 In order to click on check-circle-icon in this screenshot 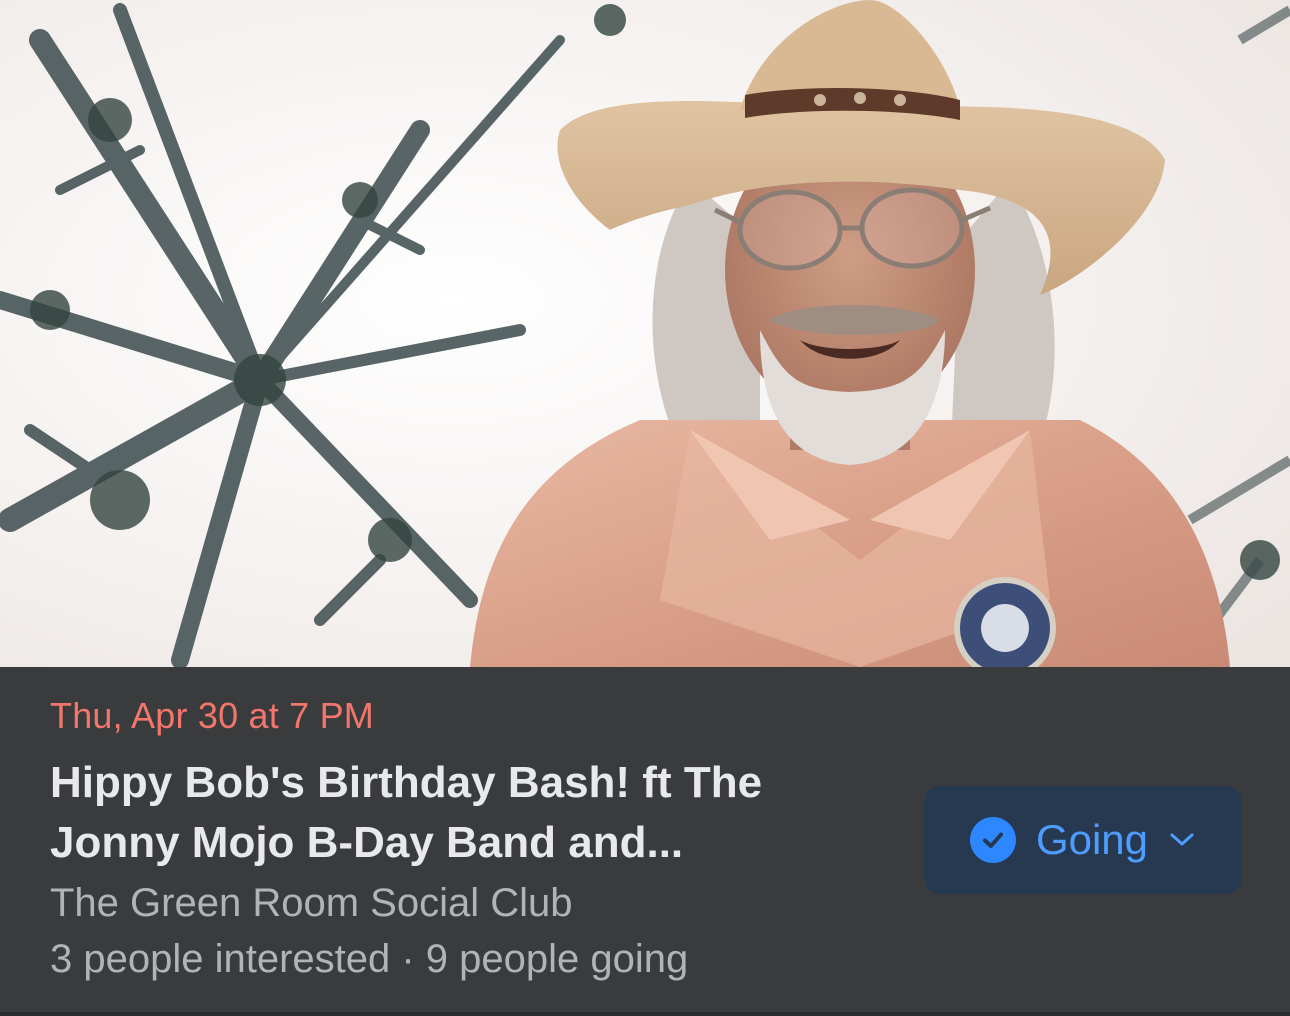, I will do `click(992, 840)`.